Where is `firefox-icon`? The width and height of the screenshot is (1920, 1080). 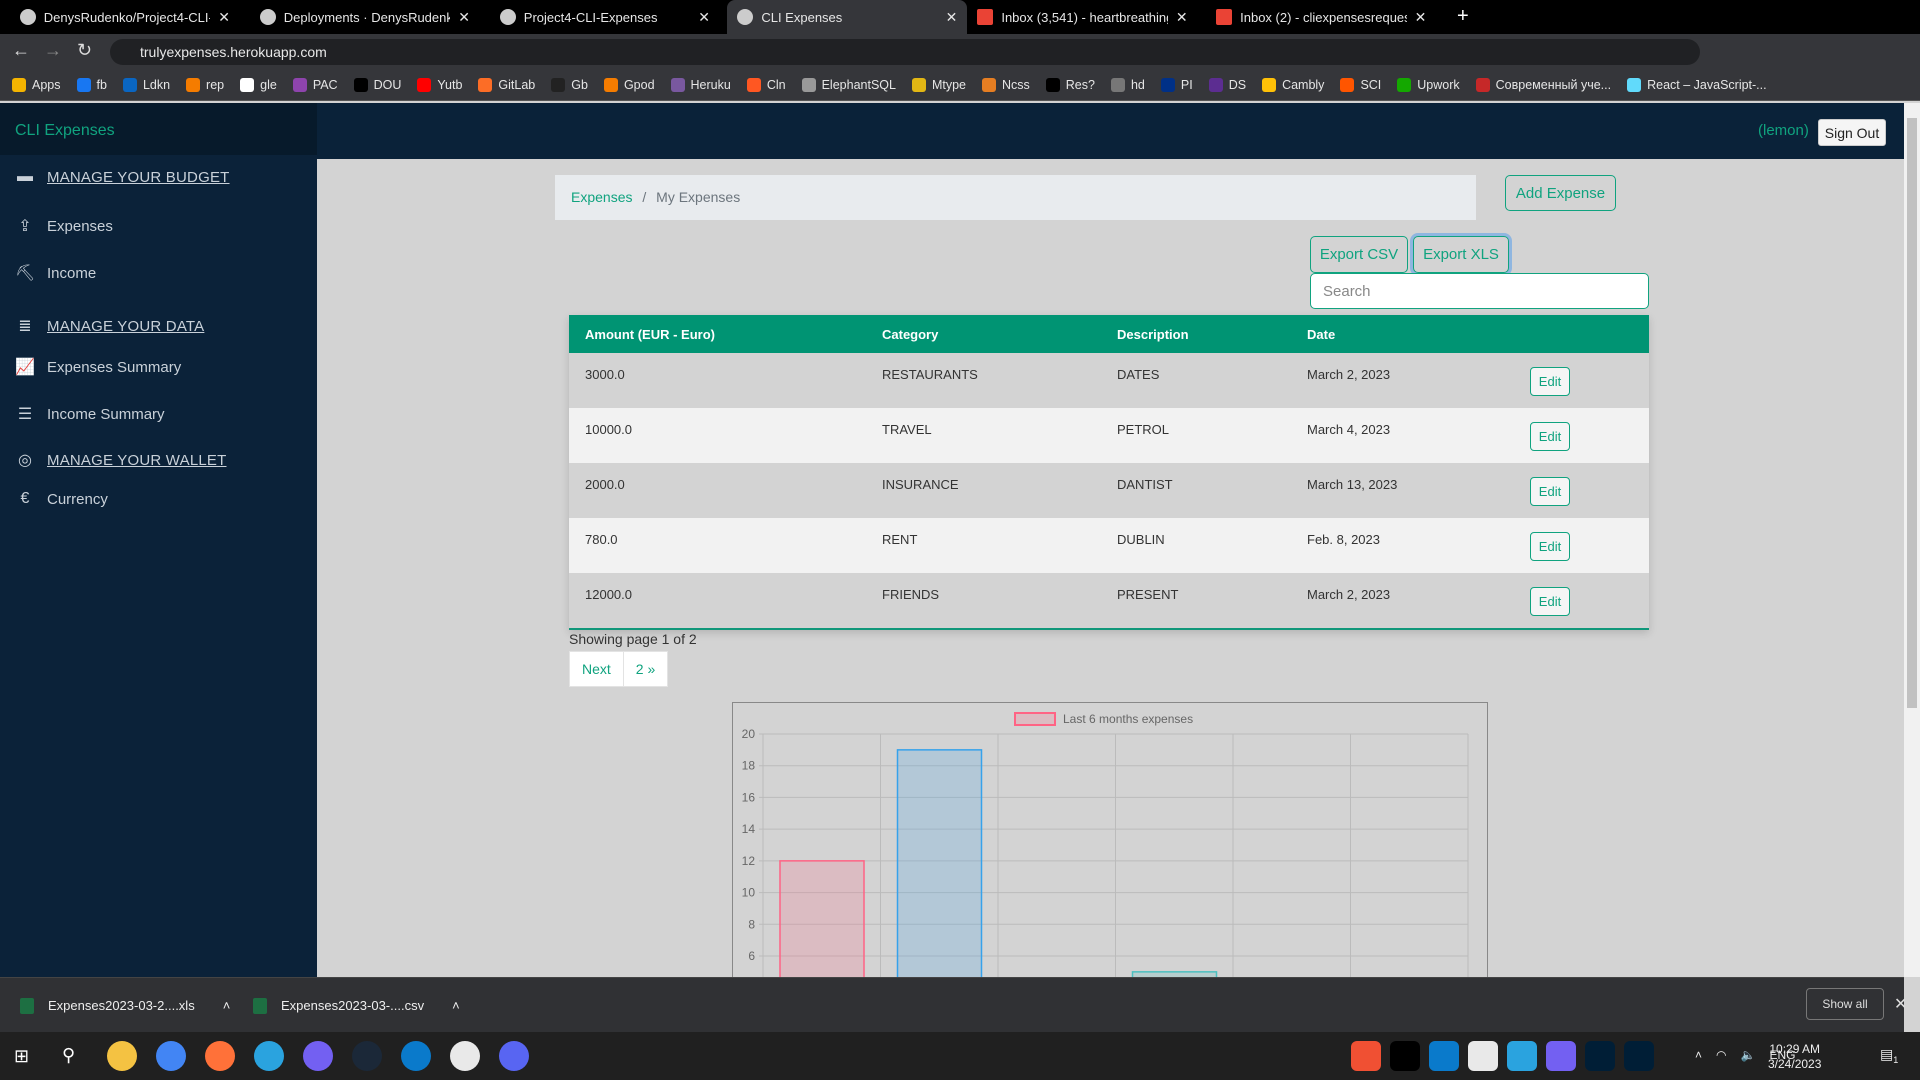 firefox-icon is located at coordinates (220, 1056).